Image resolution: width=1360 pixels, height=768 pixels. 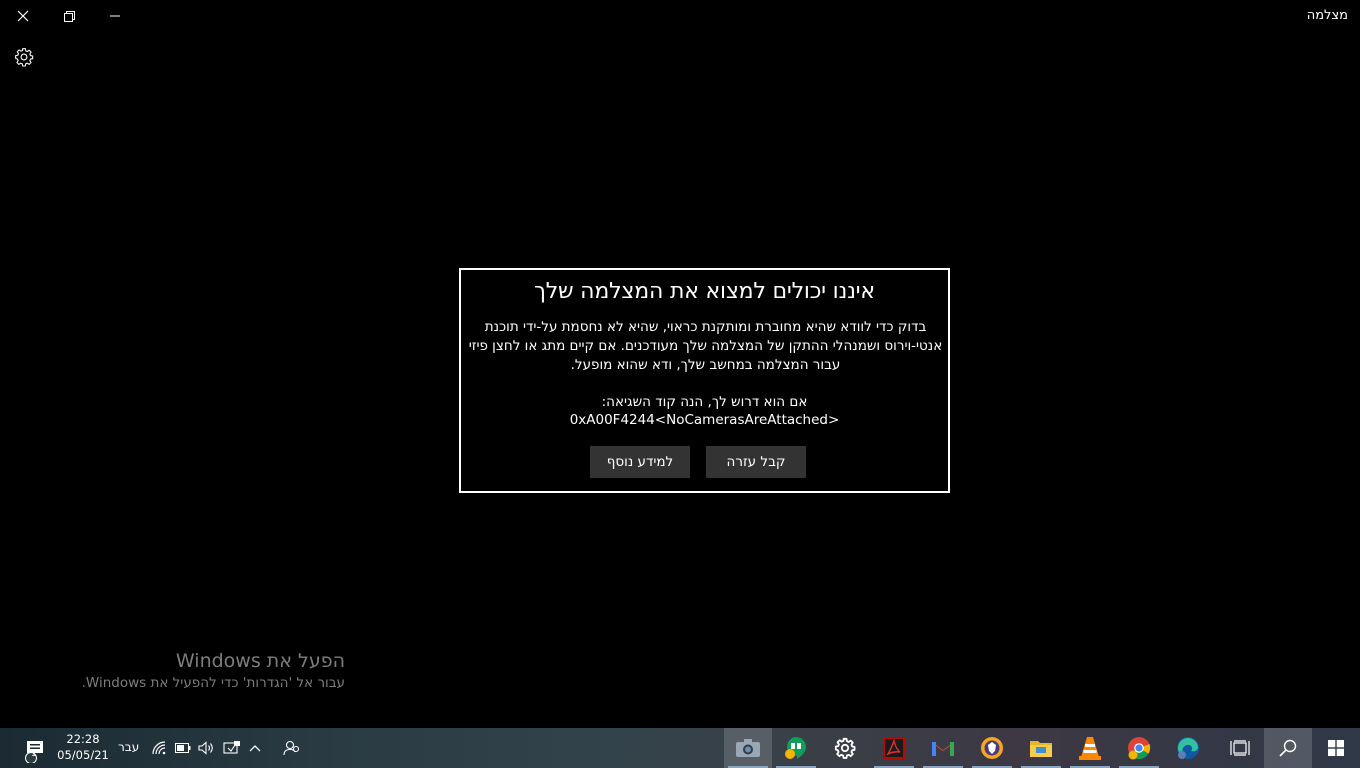 I want to click on action-center-button: 1, so click(x=30, y=748).